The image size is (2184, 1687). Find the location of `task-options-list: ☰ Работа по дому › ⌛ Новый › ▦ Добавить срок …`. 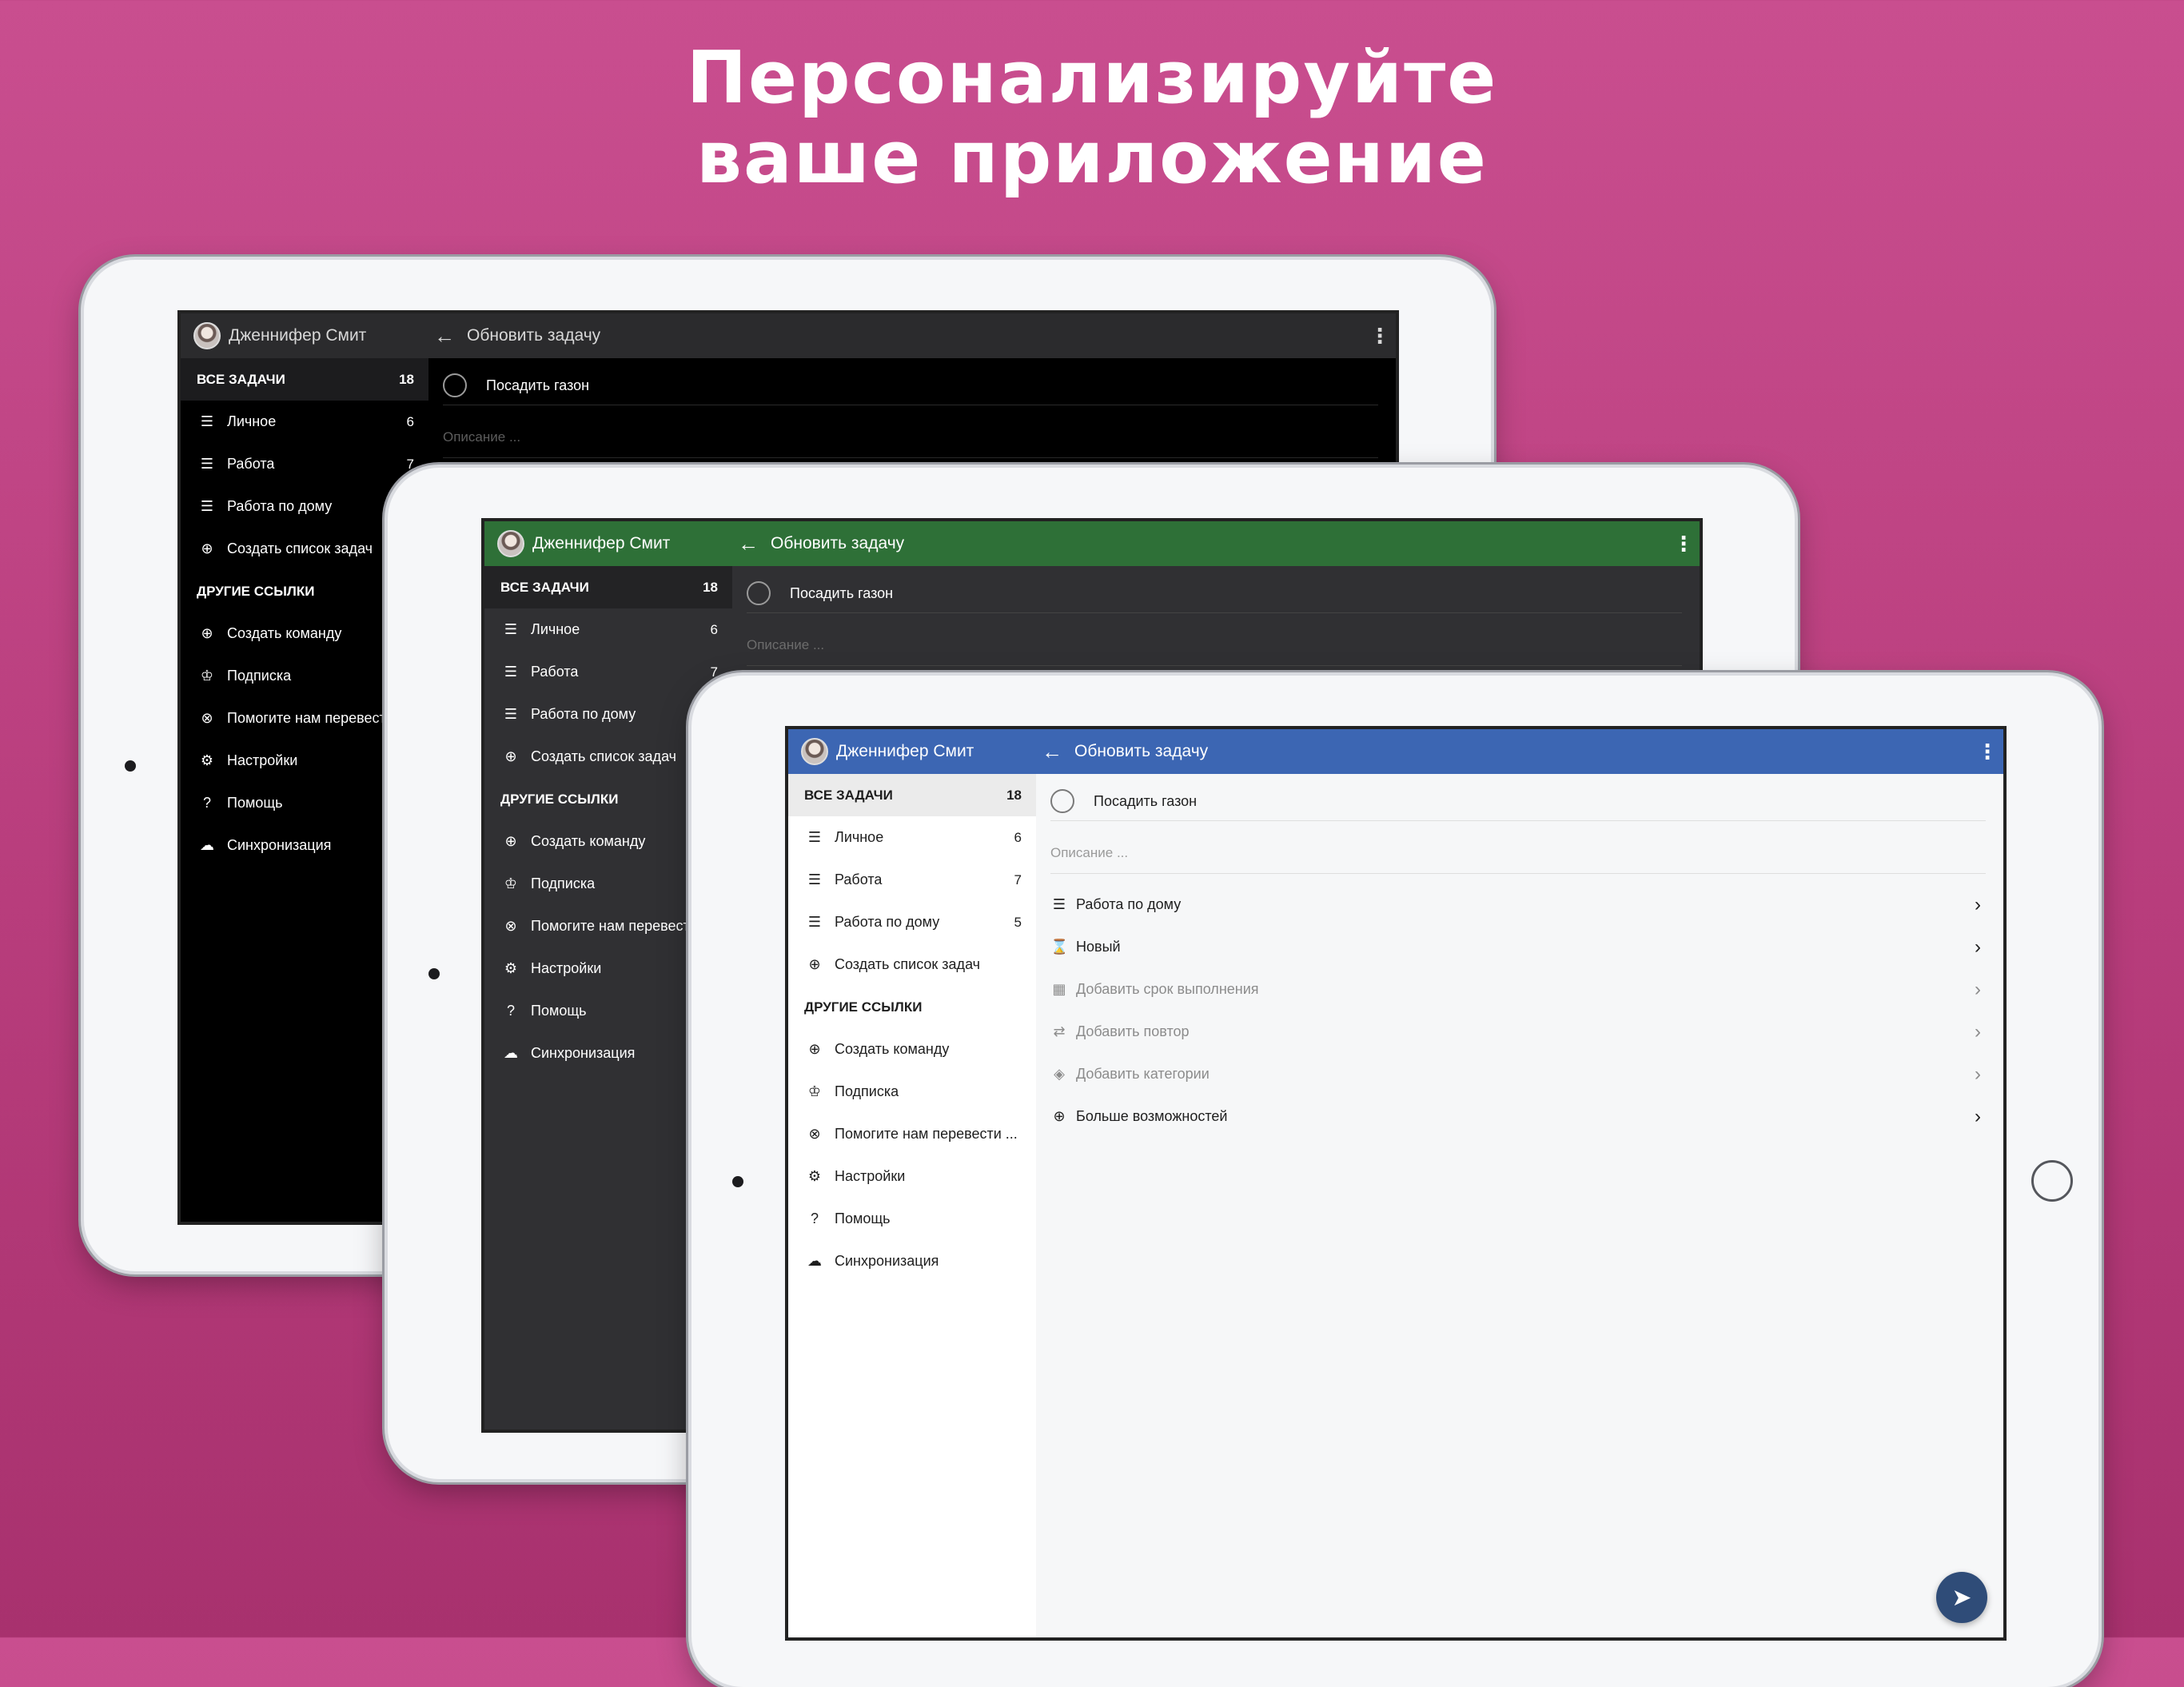

task-options-list: ☰ Работа по дому › ⌛ Новый › ▦ Добавить срок … is located at coordinates (1518, 1010).